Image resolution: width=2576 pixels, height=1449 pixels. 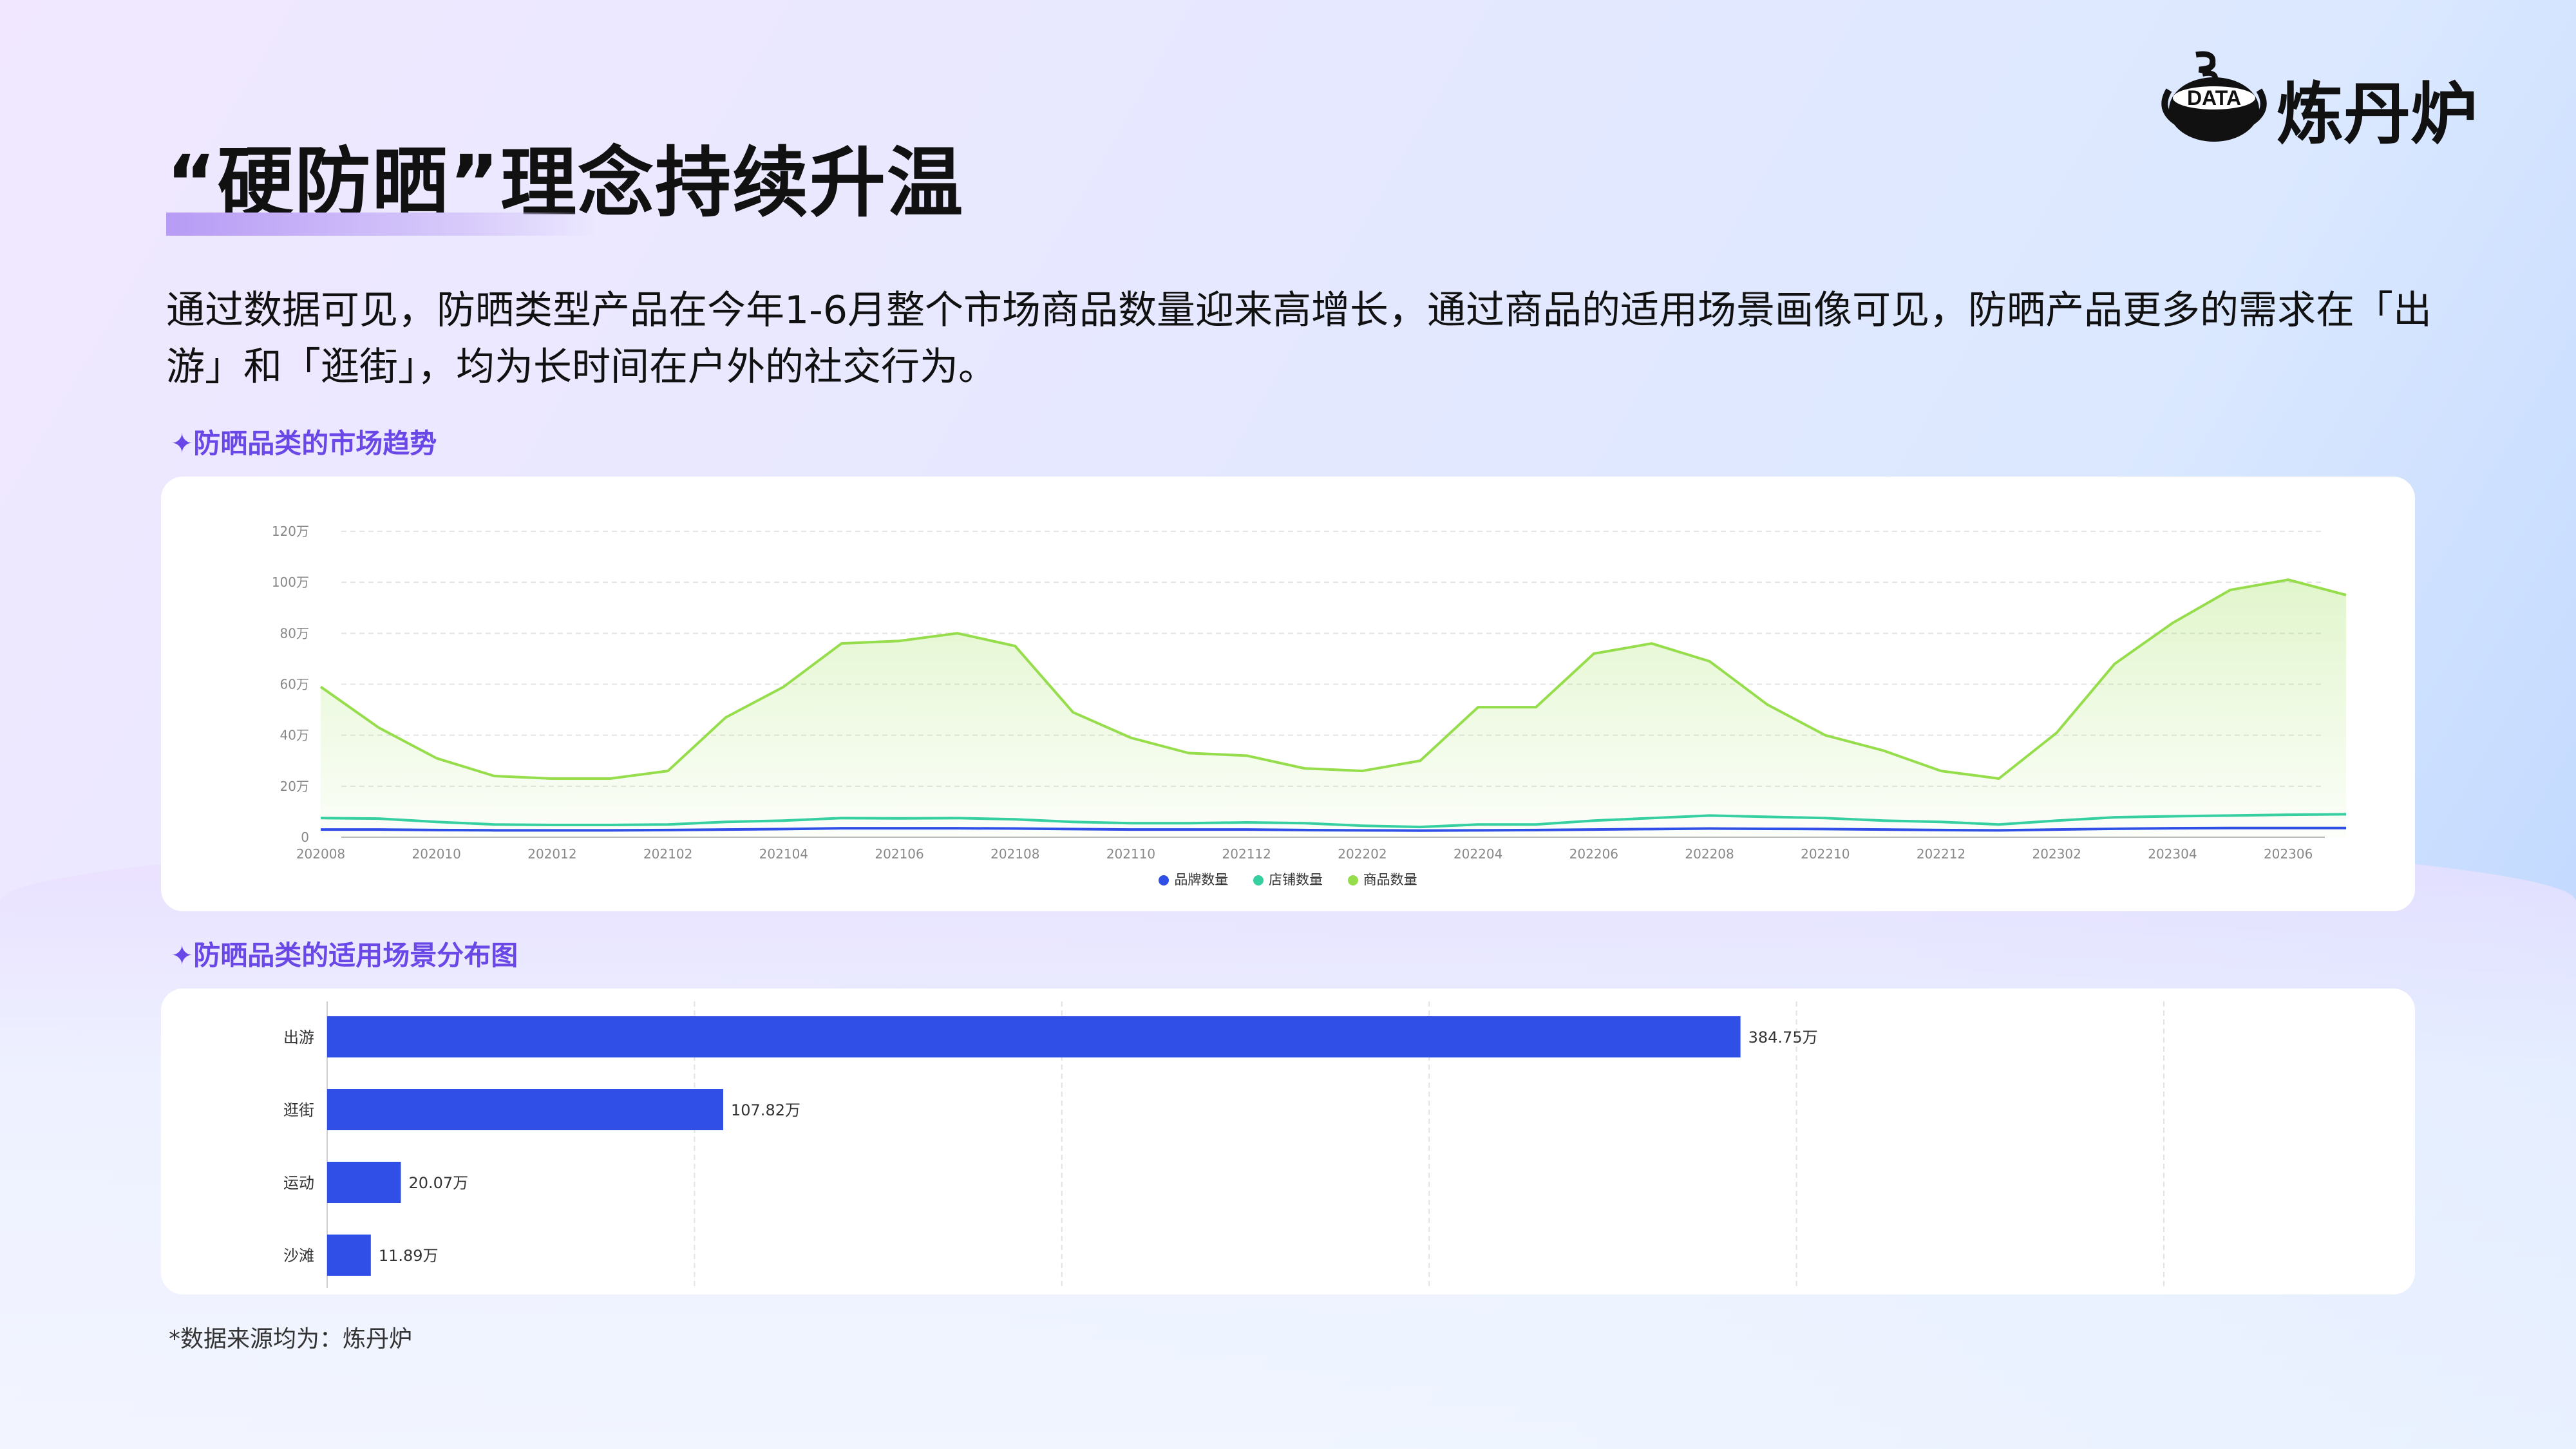 I want to click on legend-item-goods: 商品数量, so click(x=1382, y=879).